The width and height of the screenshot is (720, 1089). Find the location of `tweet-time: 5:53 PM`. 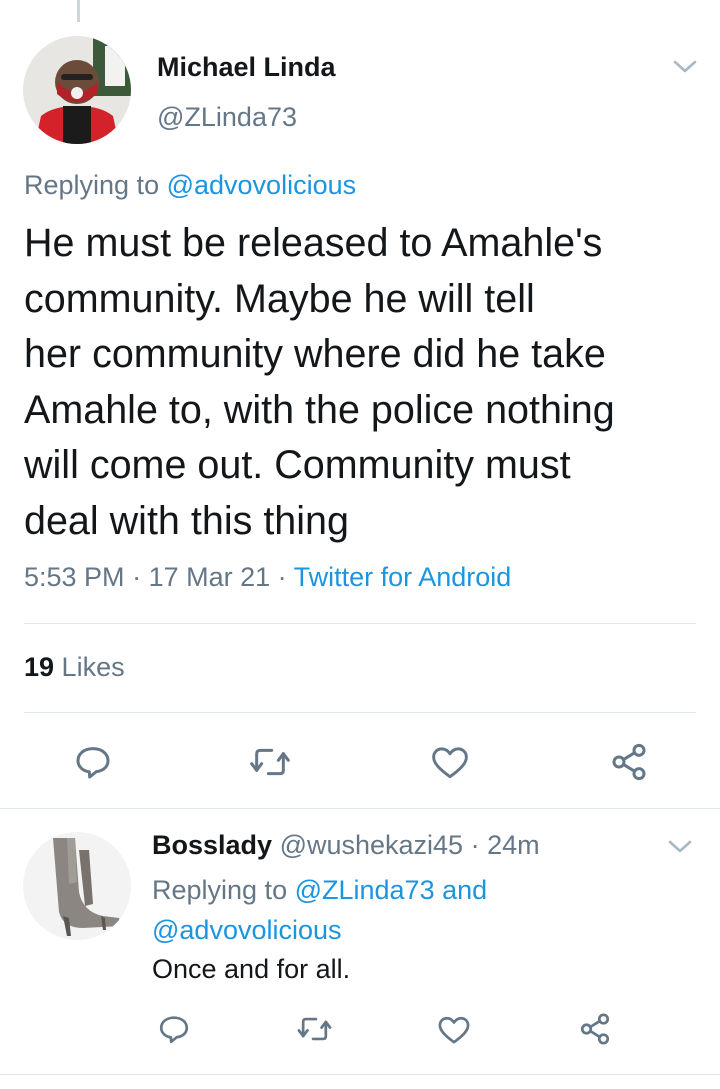

tweet-time: 5:53 PM is located at coordinates (74, 577).